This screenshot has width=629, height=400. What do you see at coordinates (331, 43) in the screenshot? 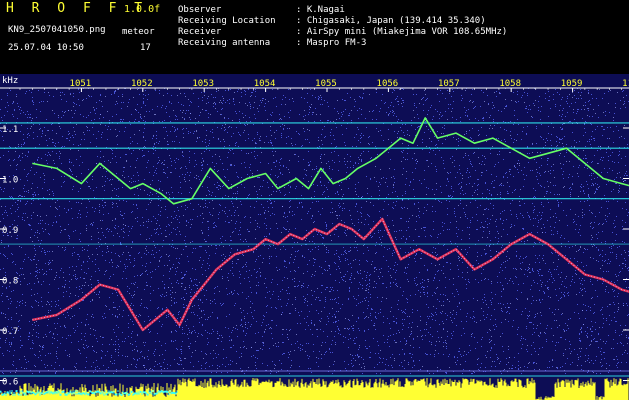
I see `info-value-antenna: : Maspro FM-3` at bounding box center [331, 43].